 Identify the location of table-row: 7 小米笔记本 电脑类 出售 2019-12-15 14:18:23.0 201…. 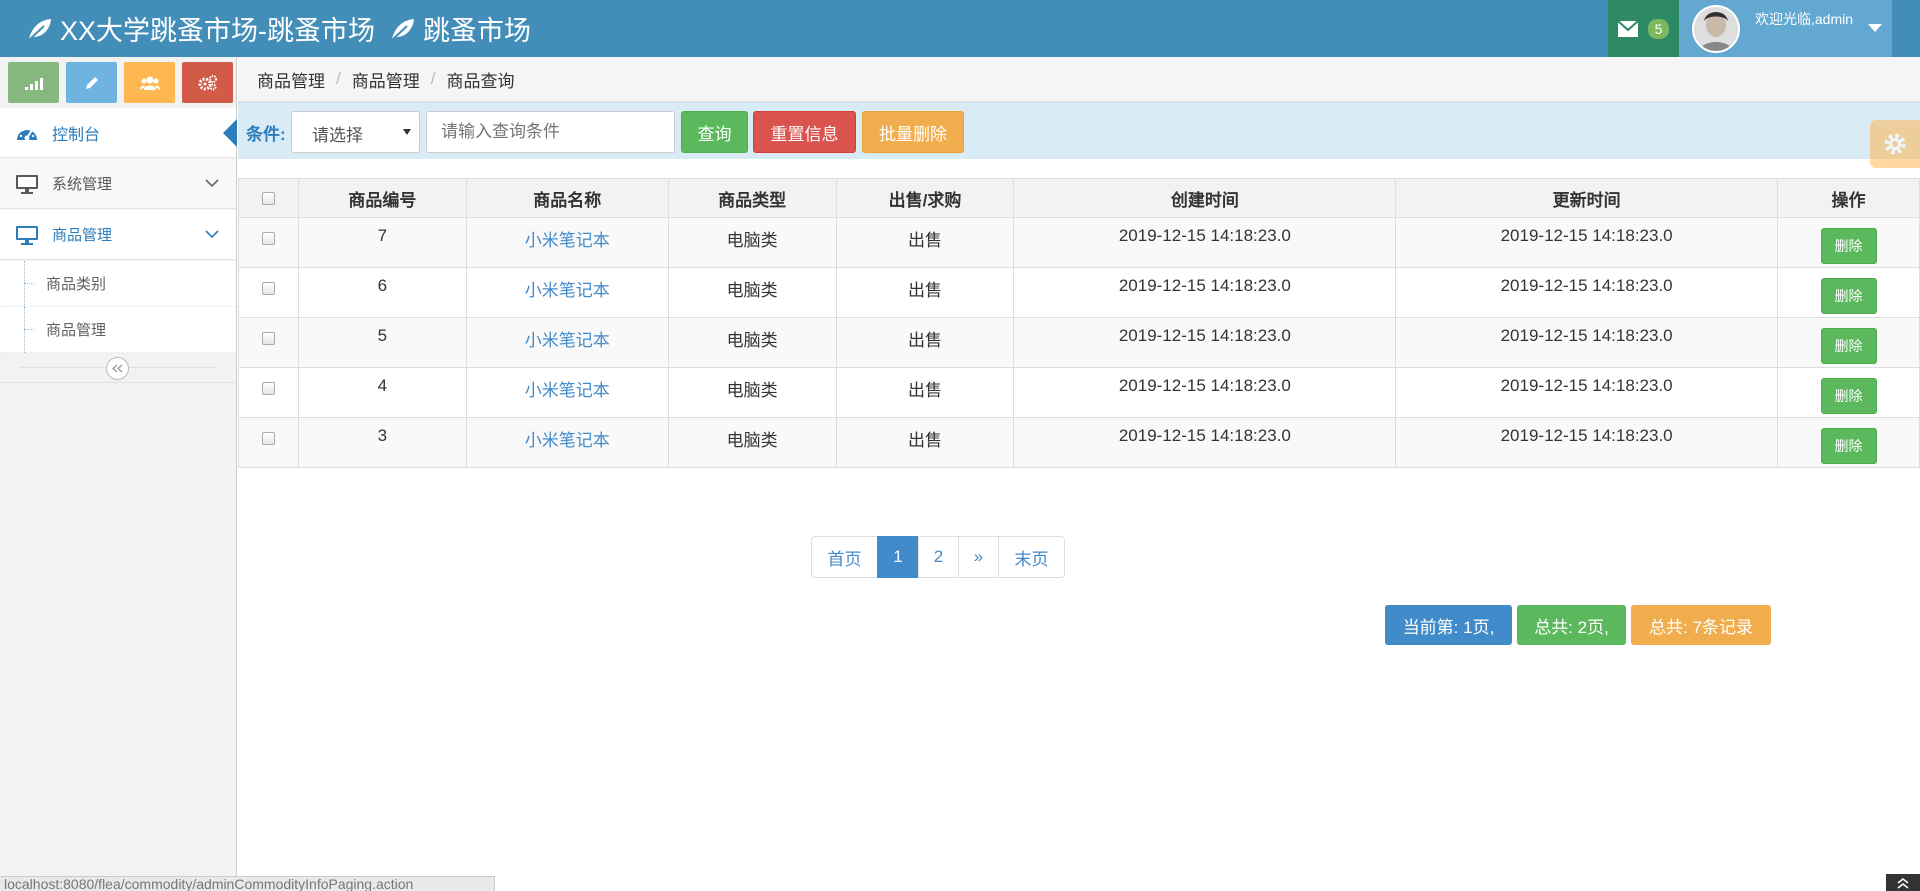
(1079, 242).